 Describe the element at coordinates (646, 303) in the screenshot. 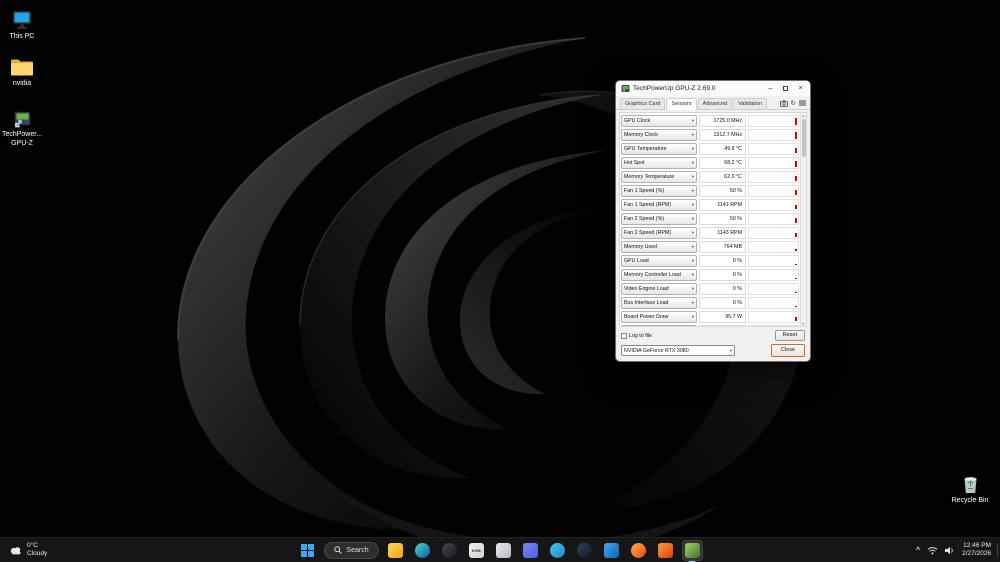

I see `sensor-label: Bus Interface Load` at that location.